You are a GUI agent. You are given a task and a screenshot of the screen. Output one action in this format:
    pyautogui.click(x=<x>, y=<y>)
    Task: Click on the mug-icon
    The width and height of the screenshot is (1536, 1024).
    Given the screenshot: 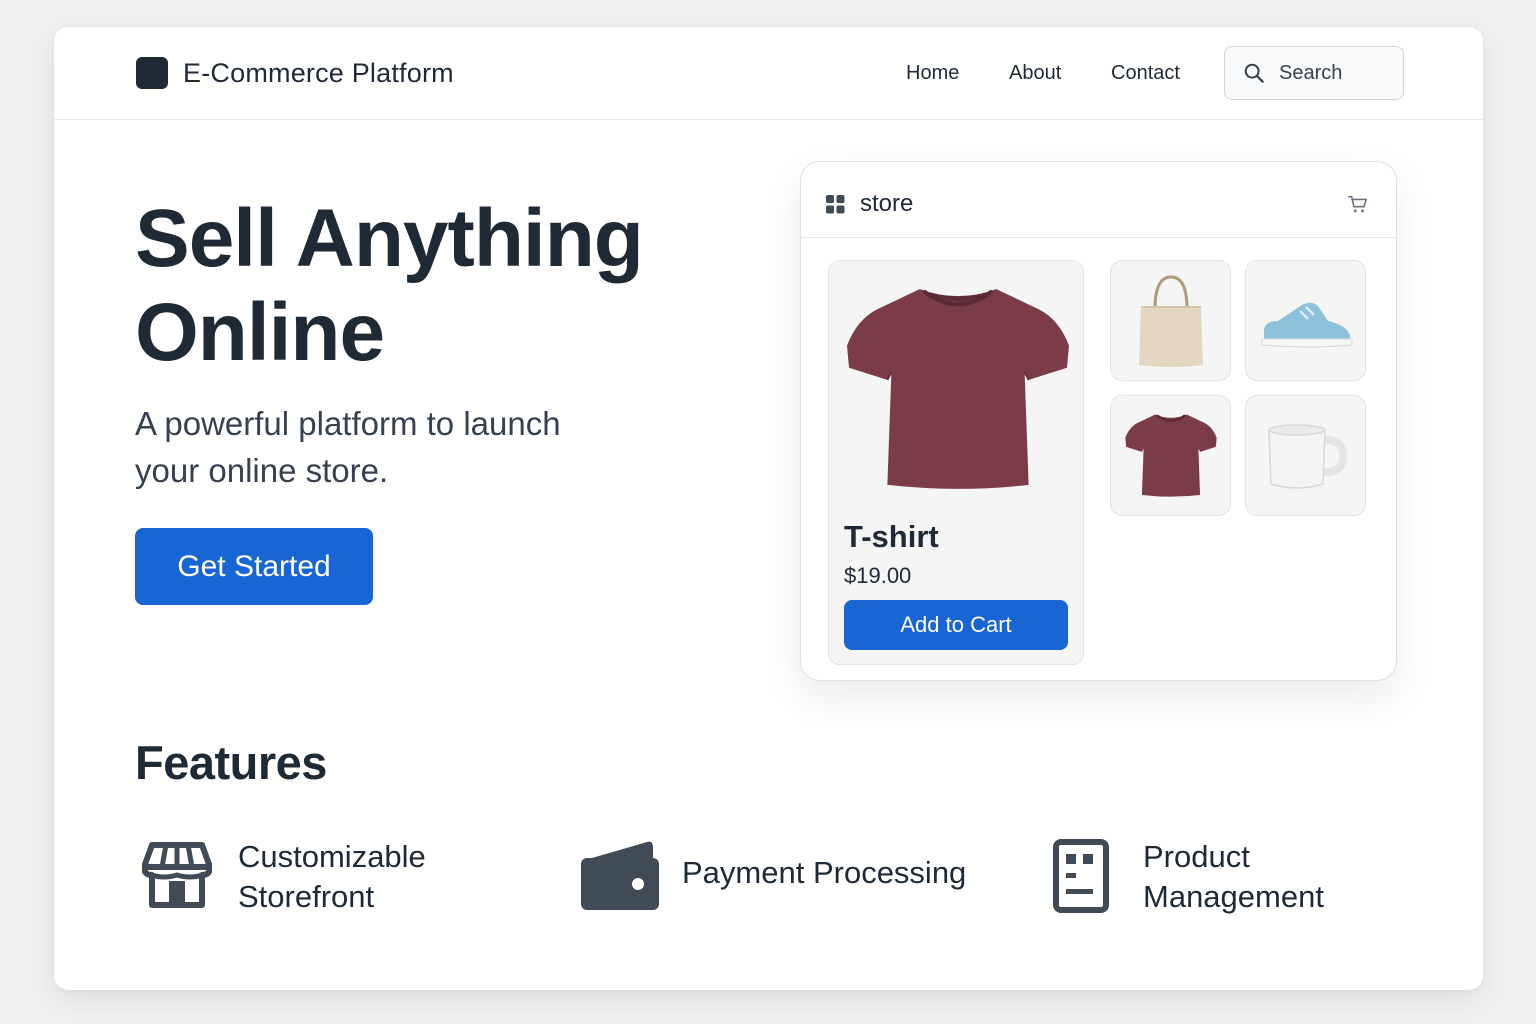 What is the action you would take?
    pyautogui.click(x=1307, y=456)
    